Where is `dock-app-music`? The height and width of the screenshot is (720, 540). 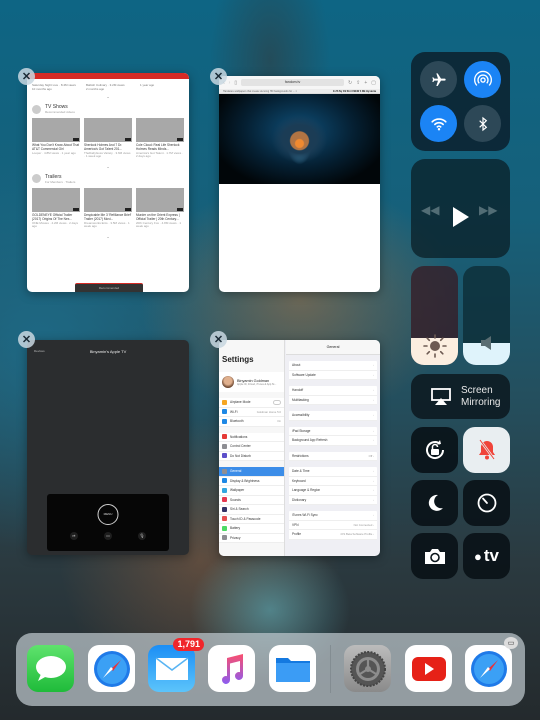
dock-app-music is located at coordinates (231, 668).